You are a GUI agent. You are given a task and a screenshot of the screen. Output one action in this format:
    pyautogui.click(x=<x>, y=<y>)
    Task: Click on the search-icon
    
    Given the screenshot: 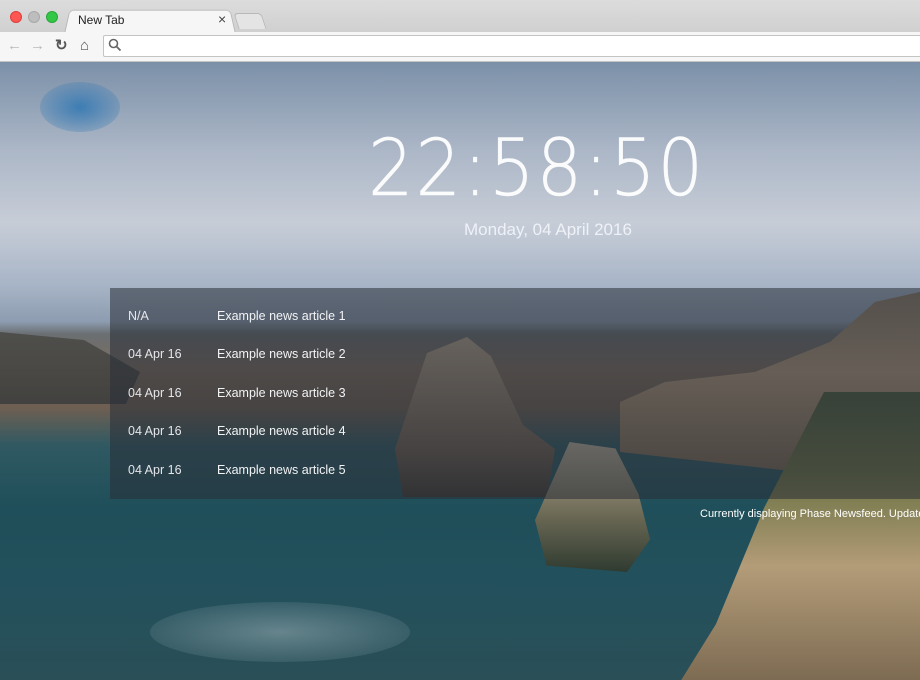 What is the action you would take?
    pyautogui.click(x=115, y=45)
    